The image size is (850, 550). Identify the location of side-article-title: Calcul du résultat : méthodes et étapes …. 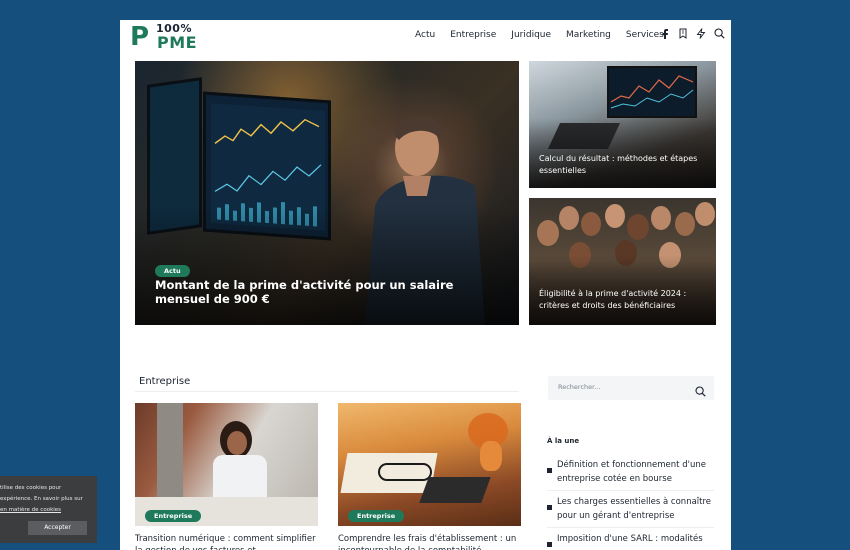
(623, 165).